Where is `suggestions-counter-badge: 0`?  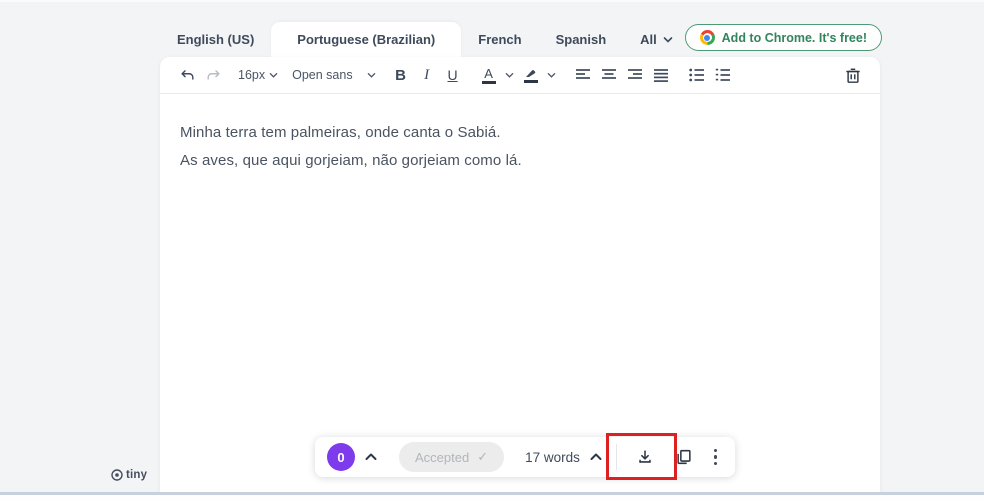
suggestions-counter-badge: 0 is located at coordinates (341, 457).